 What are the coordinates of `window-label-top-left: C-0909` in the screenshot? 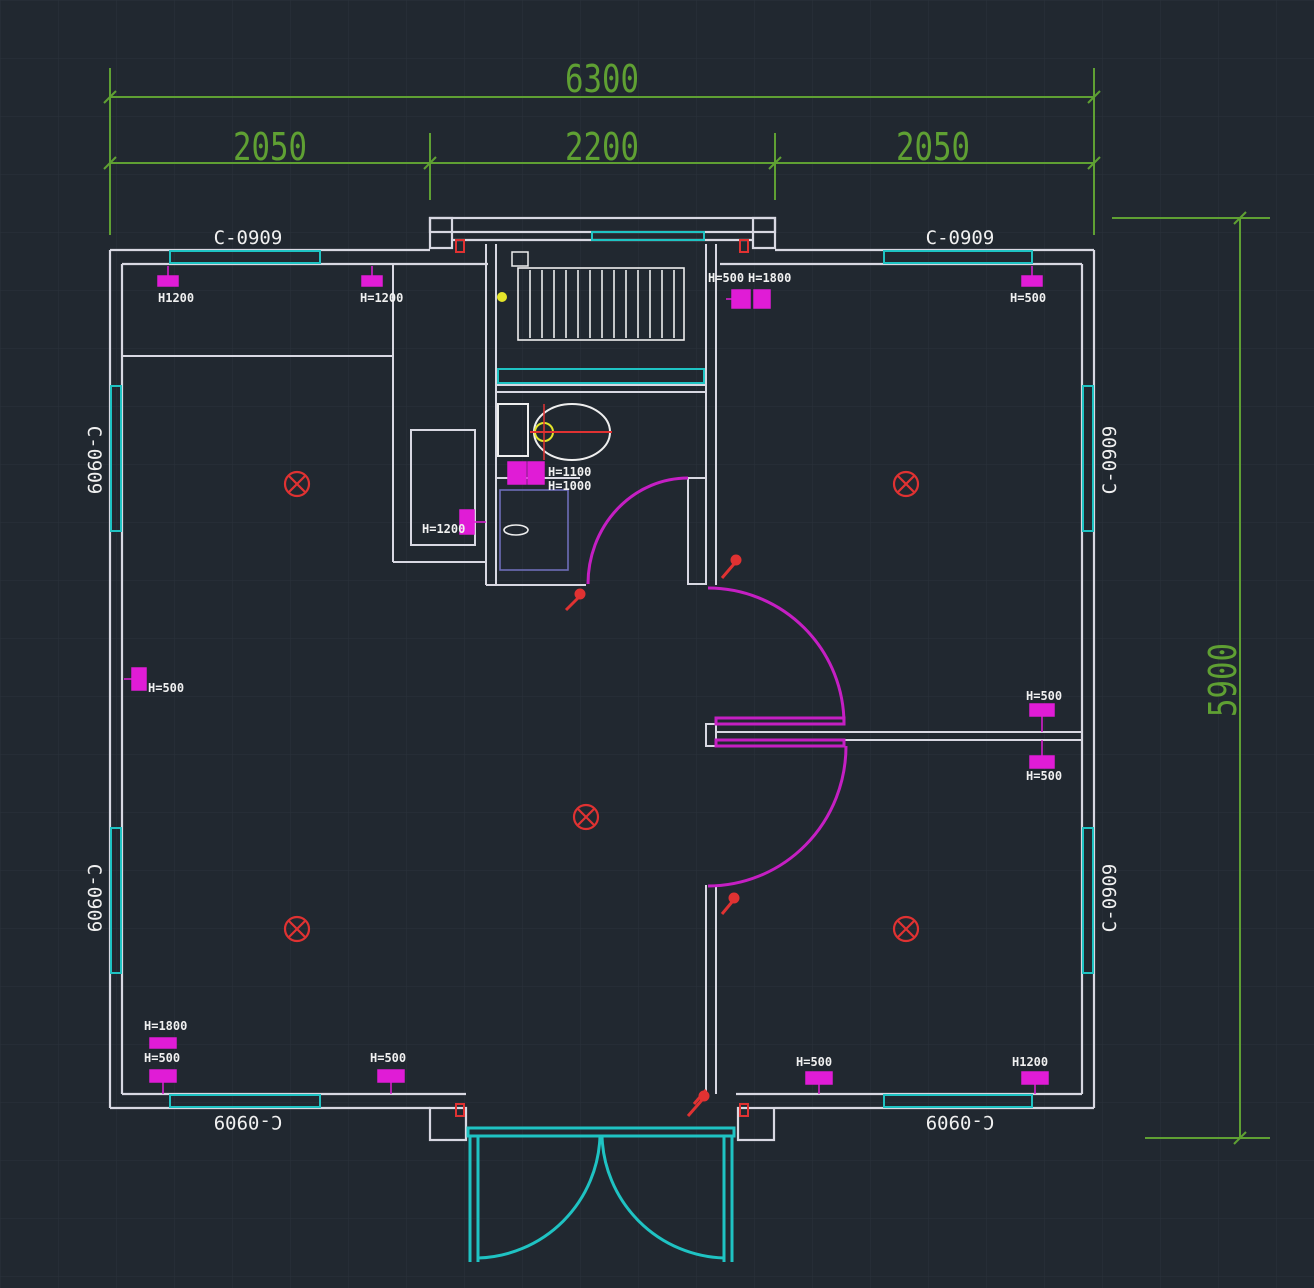 It's located at (248, 238).